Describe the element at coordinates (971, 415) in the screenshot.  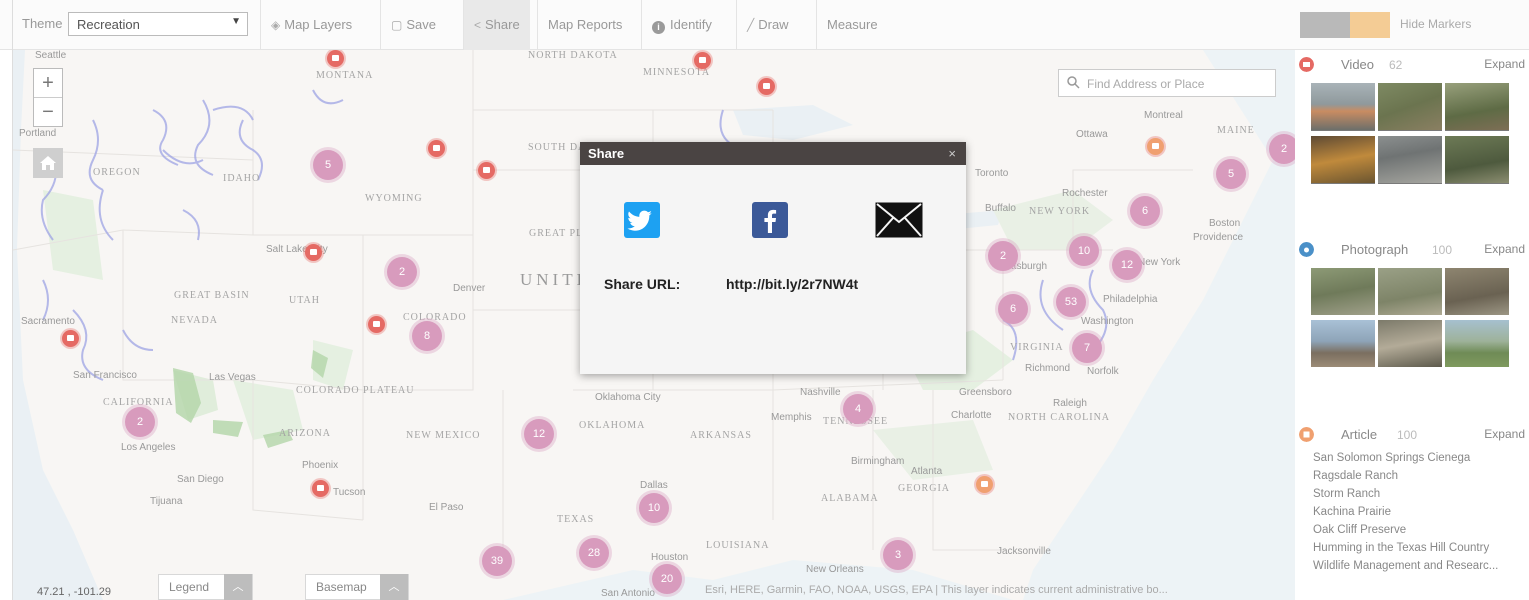
I see `city-label: Charlotte` at that location.